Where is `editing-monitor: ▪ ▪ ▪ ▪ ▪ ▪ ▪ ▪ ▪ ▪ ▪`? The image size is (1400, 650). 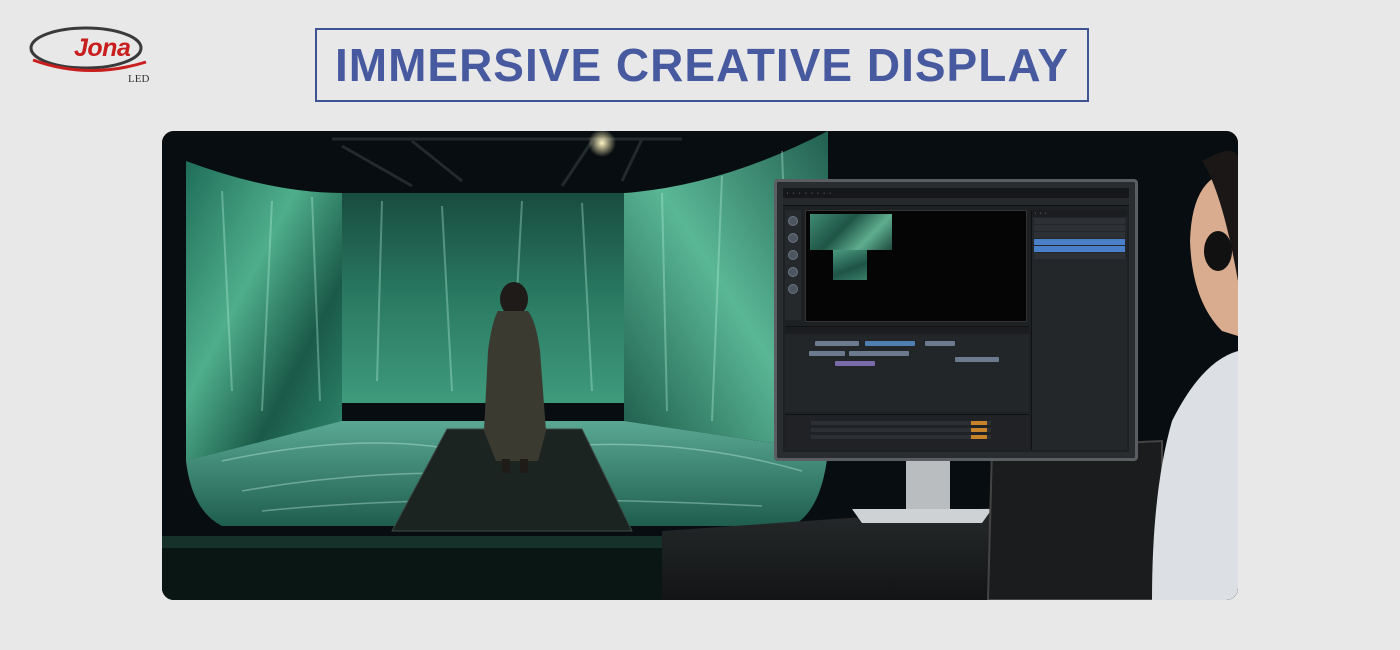
editing-monitor: ▪ ▪ ▪ ▪ ▪ ▪ ▪ ▪ ▪ ▪ ▪ is located at coordinates (956, 320).